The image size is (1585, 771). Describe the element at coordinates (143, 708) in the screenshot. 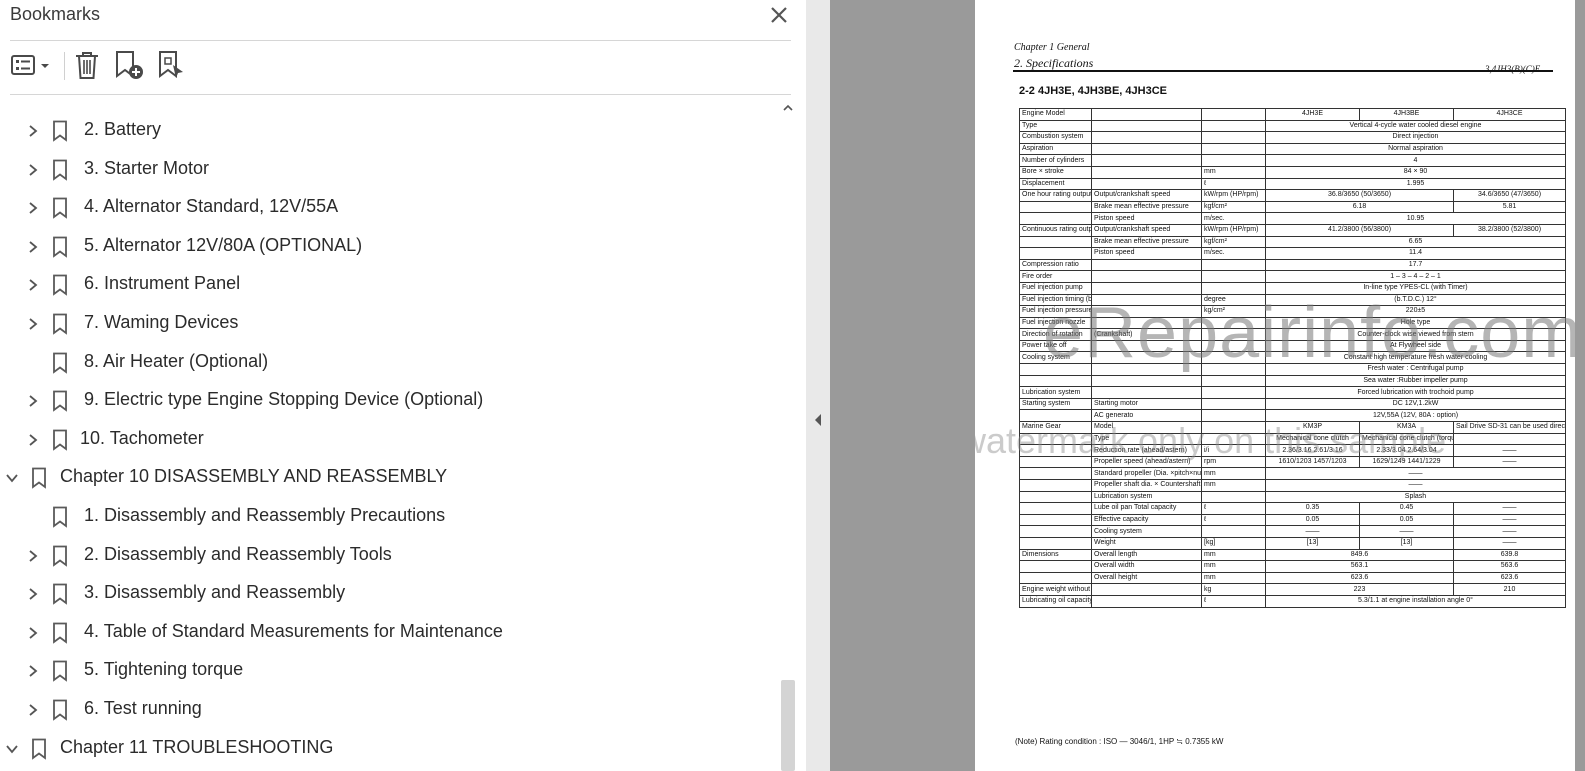

I see `bookmark-label: 6. Test running` at that location.